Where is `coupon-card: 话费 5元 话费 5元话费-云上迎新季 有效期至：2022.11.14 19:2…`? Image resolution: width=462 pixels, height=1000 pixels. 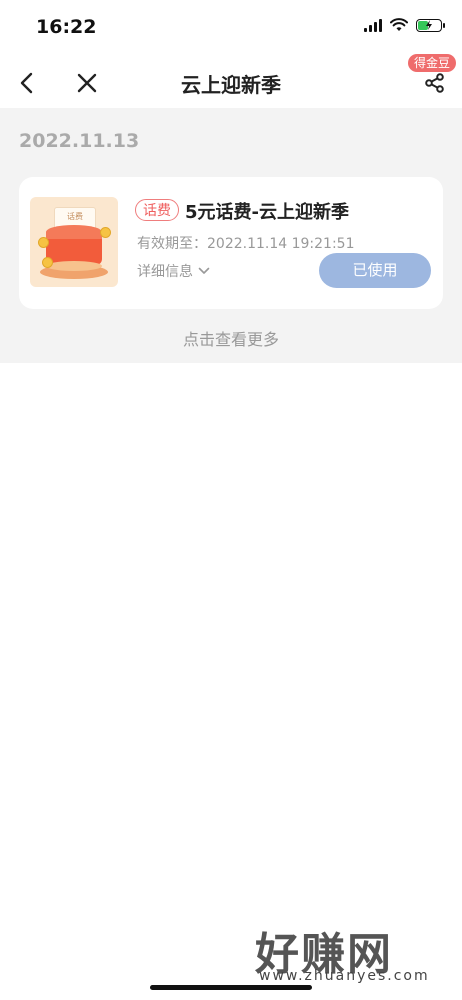 coupon-card: 话费 5元 话费 5元话费-云上迎新季 有效期至：2022.11.14 19:2… is located at coordinates (231, 243).